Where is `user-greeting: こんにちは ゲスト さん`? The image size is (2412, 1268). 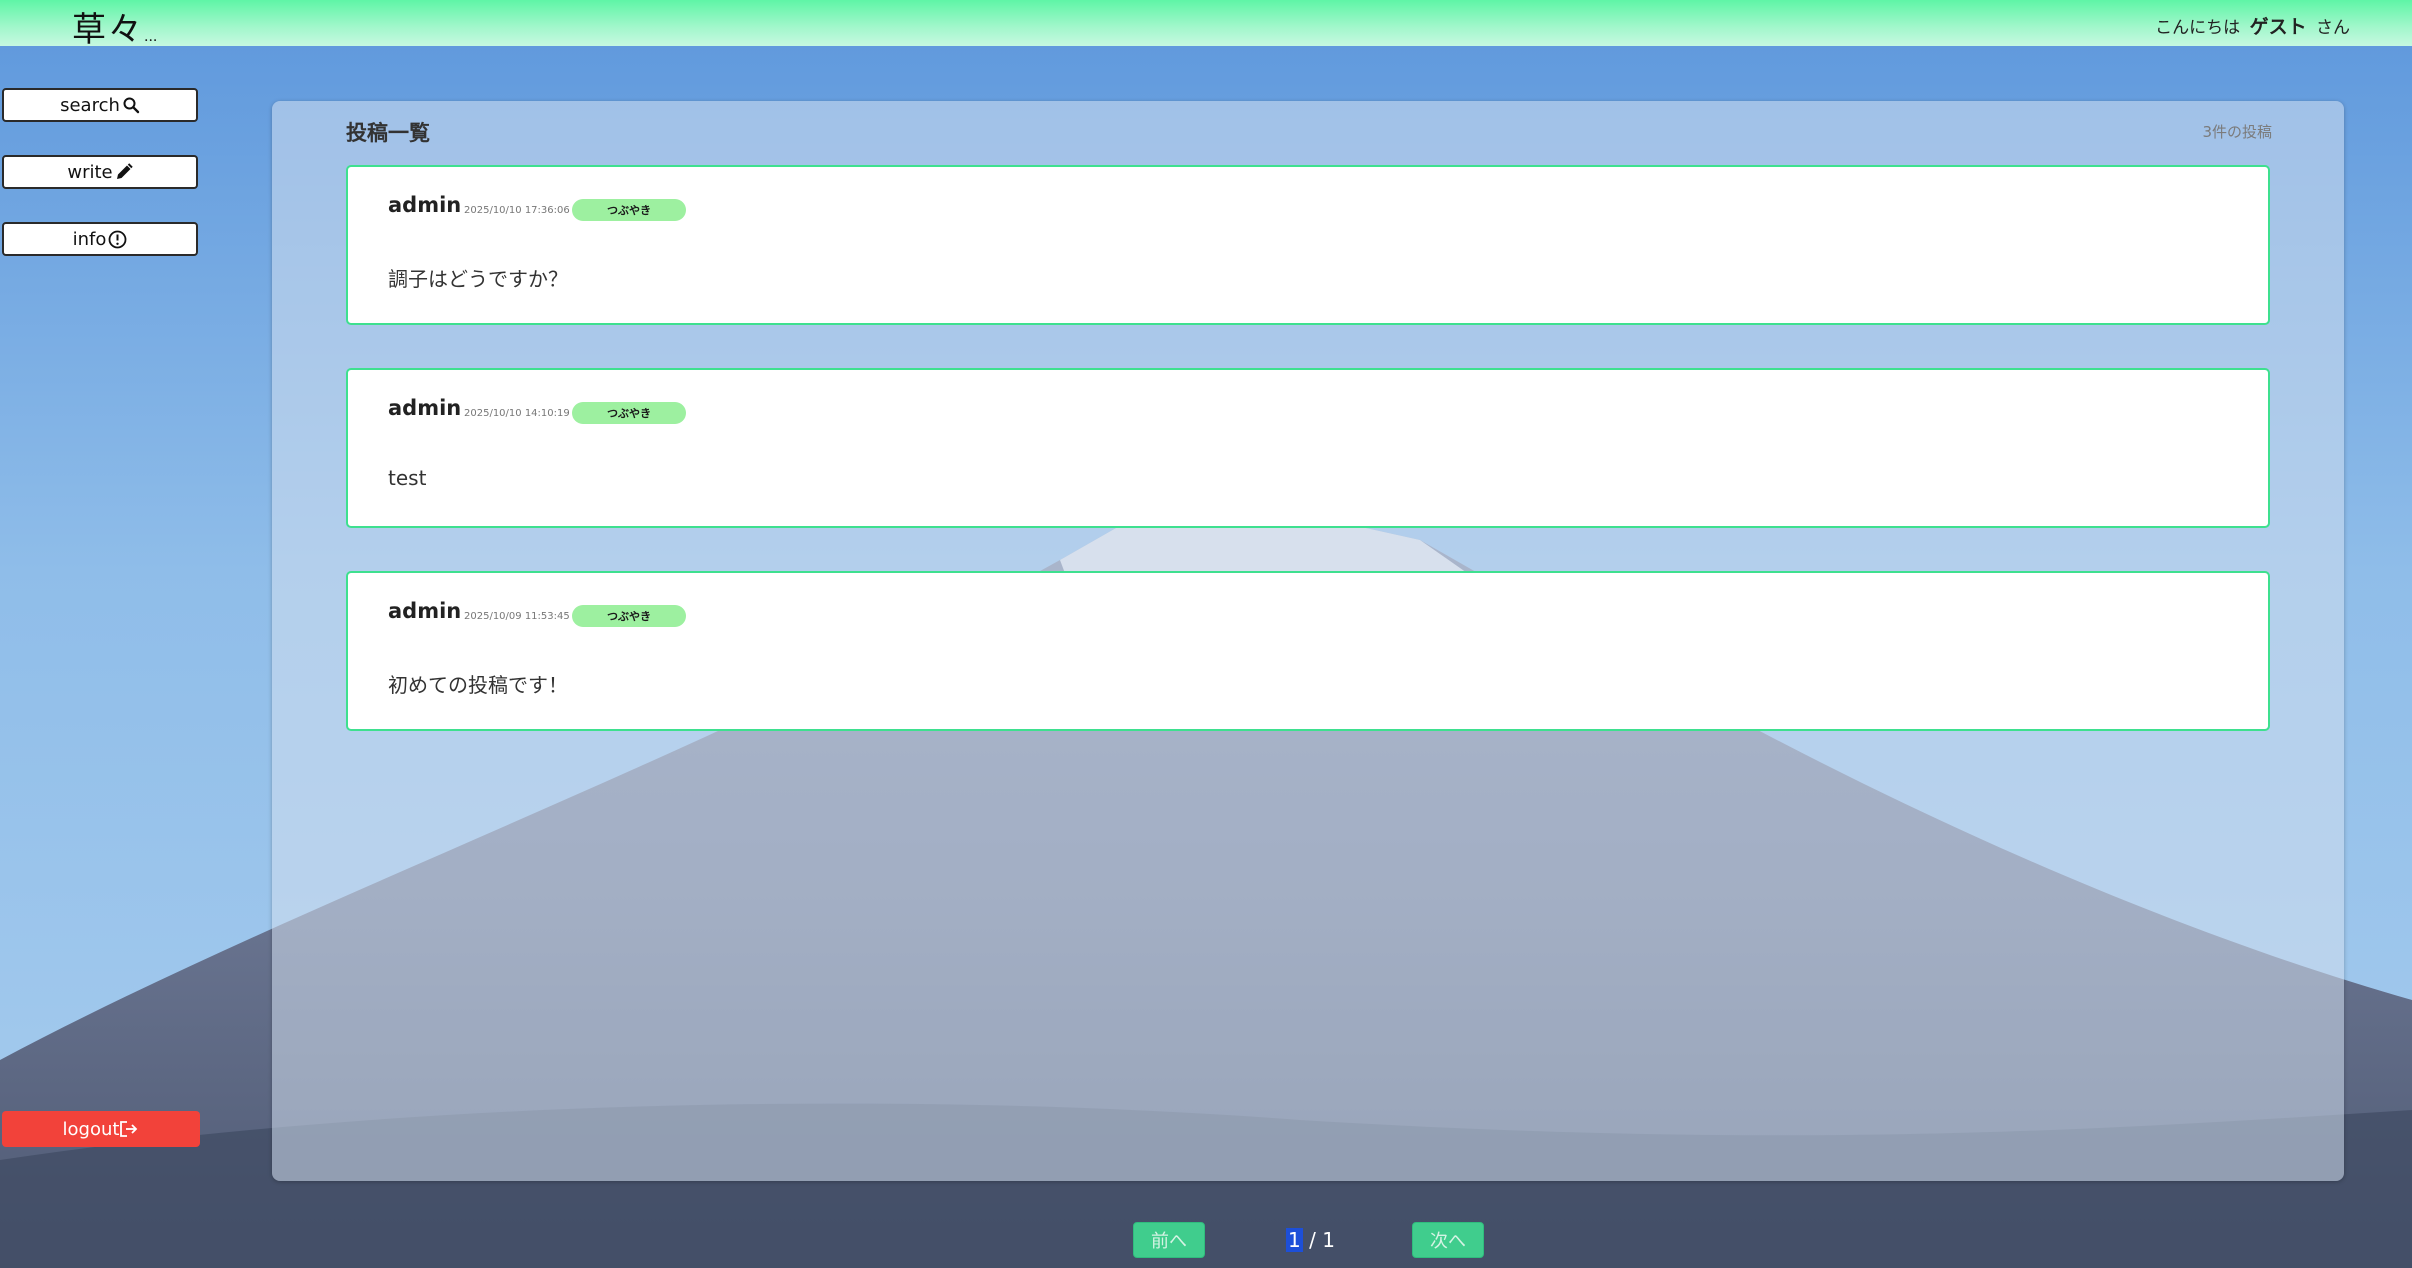 user-greeting: こんにちは ゲスト さん is located at coordinates (2252, 25).